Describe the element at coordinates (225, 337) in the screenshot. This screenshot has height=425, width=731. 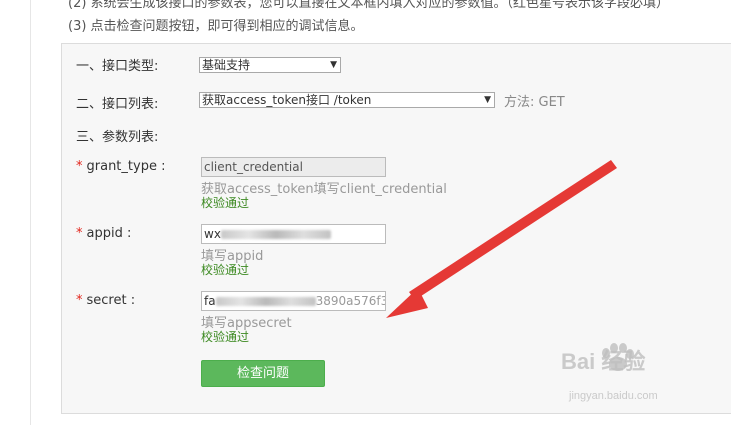
I see `secret-status: 校验通过` at that location.